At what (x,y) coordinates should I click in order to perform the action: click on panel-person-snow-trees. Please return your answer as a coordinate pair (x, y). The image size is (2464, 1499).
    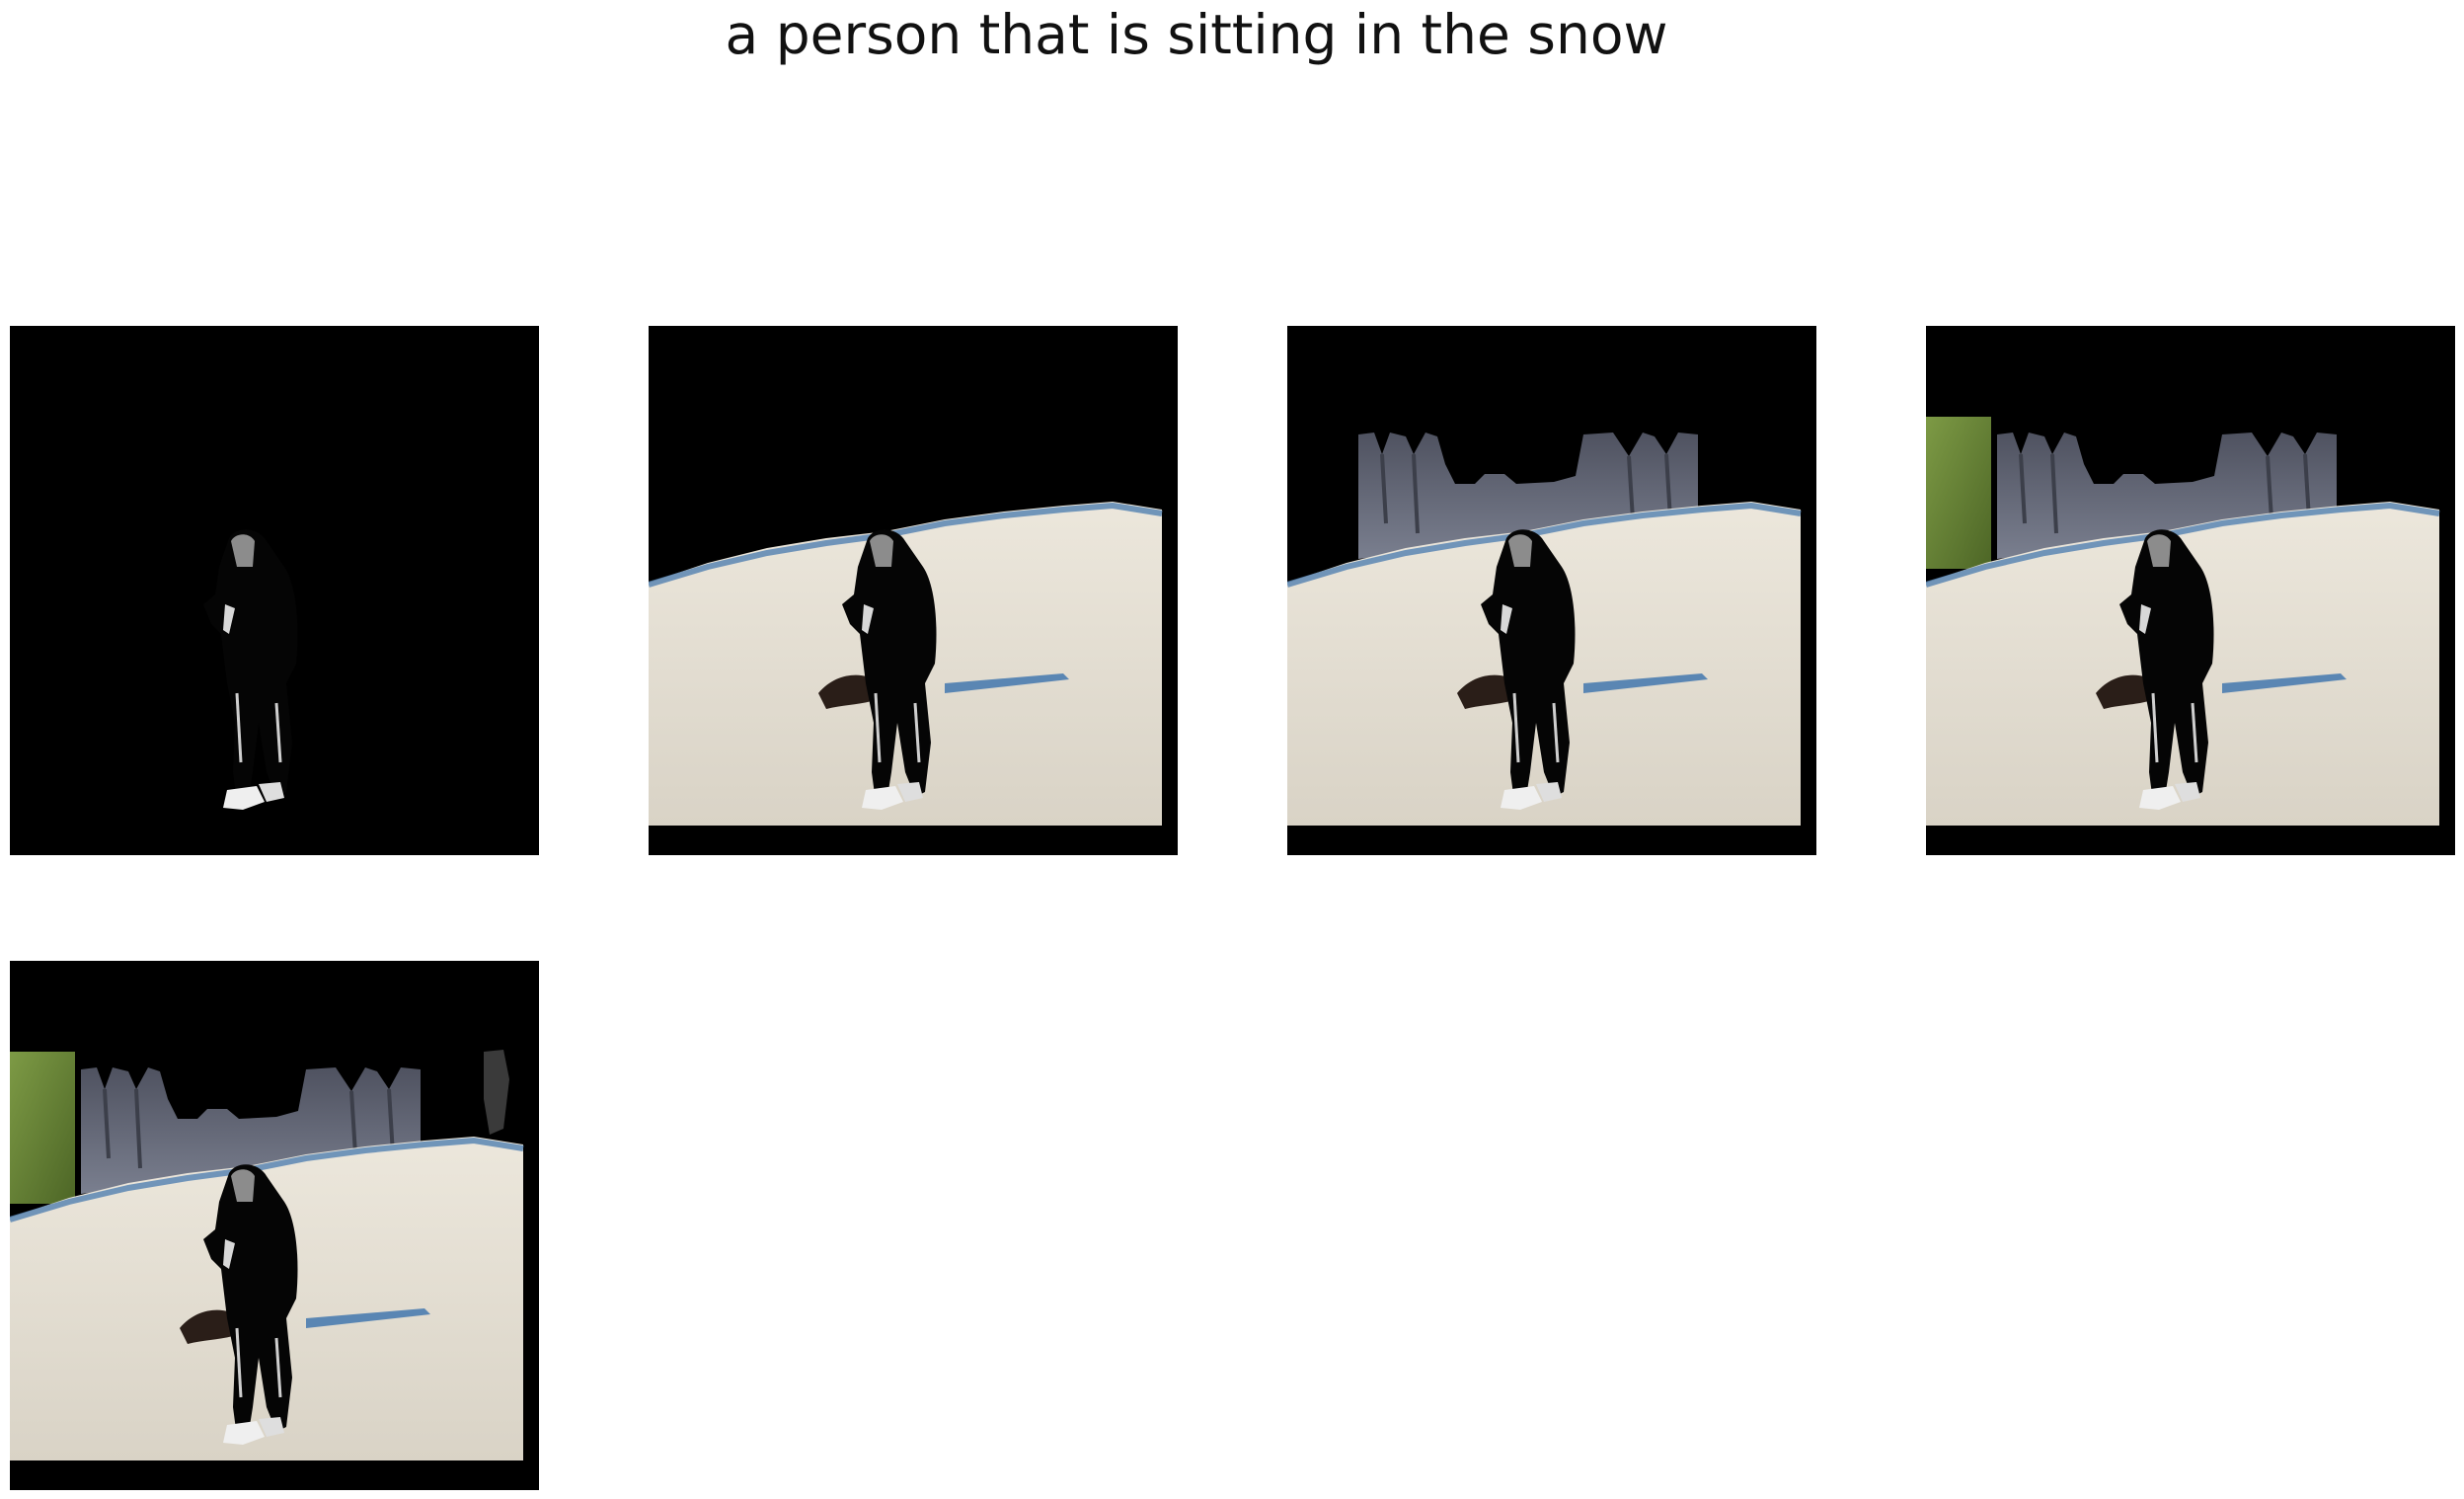
    Looking at the image, I should click on (1551, 590).